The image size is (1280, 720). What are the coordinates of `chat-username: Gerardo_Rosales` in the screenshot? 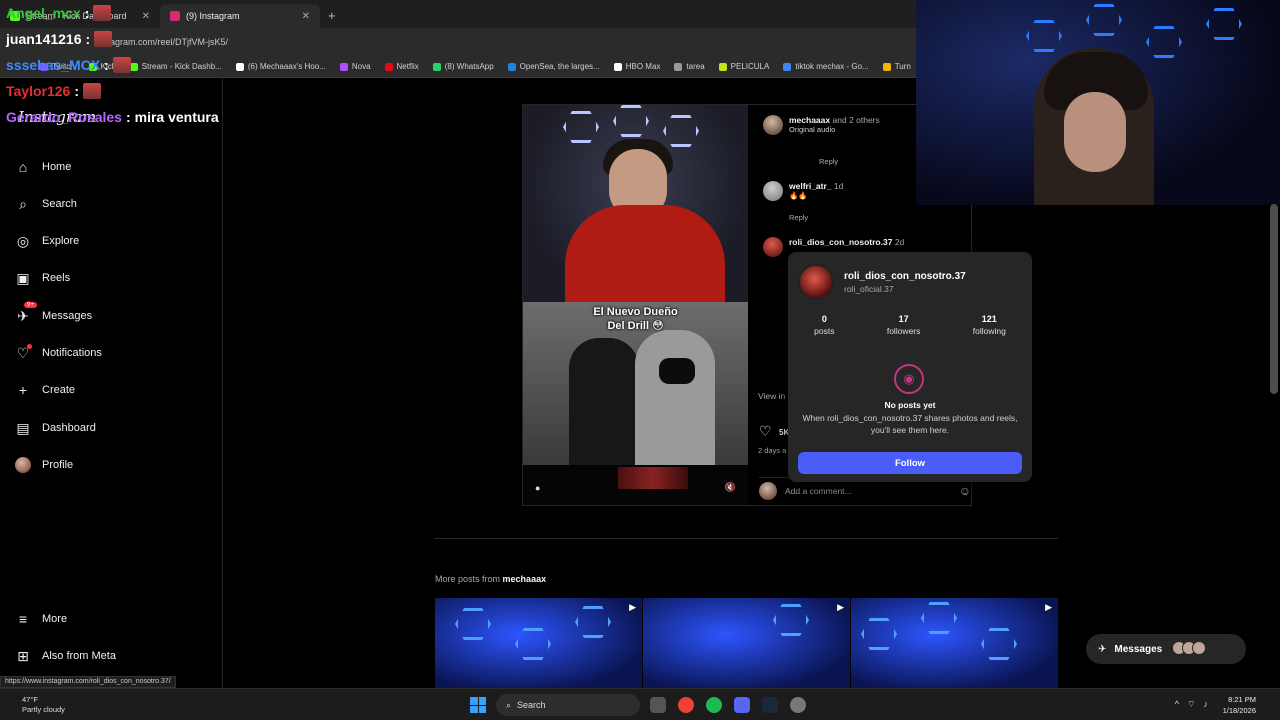 It's located at (64, 117).